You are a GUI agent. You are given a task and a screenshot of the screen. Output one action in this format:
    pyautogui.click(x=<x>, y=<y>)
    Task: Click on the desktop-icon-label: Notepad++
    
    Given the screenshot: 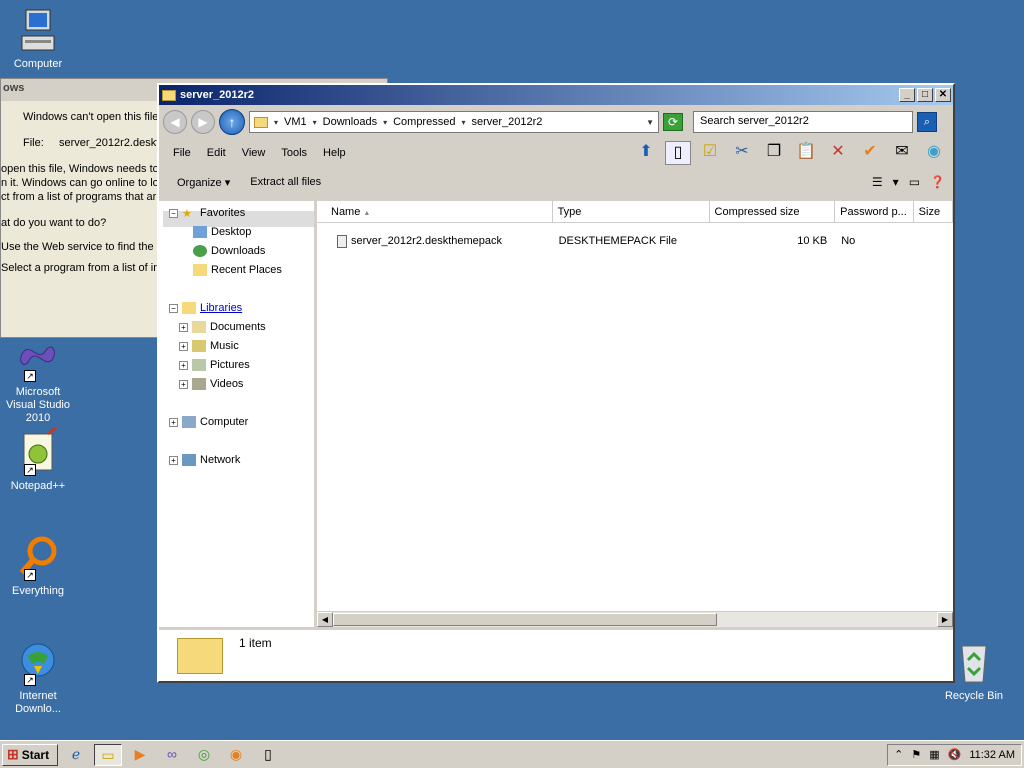 What is the action you would take?
    pyautogui.click(x=38, y=486)
    